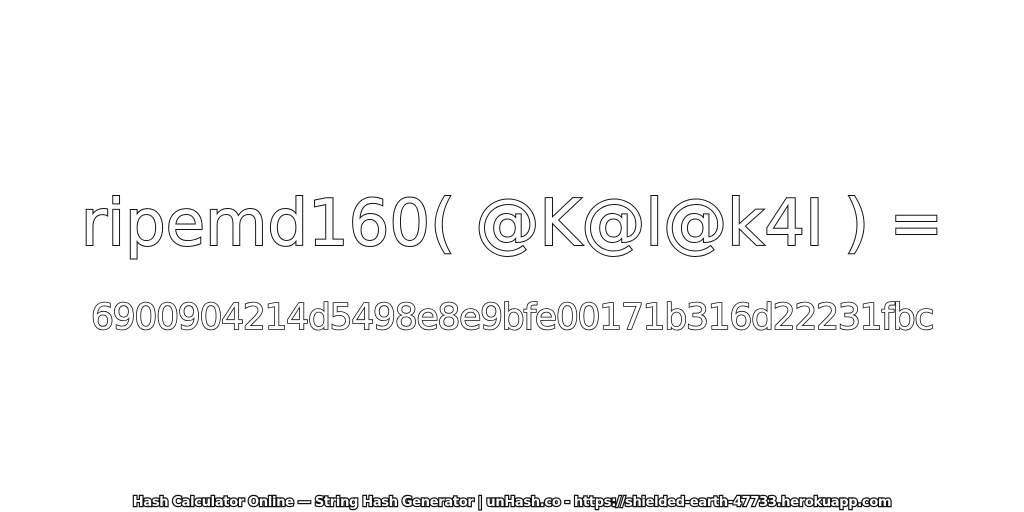  Describe the element at coordinates (512, 317) in the screenshot. I see `hash-value-text: 6900904214d5498e8e9bfe00171b316d22231fbc` at that location.